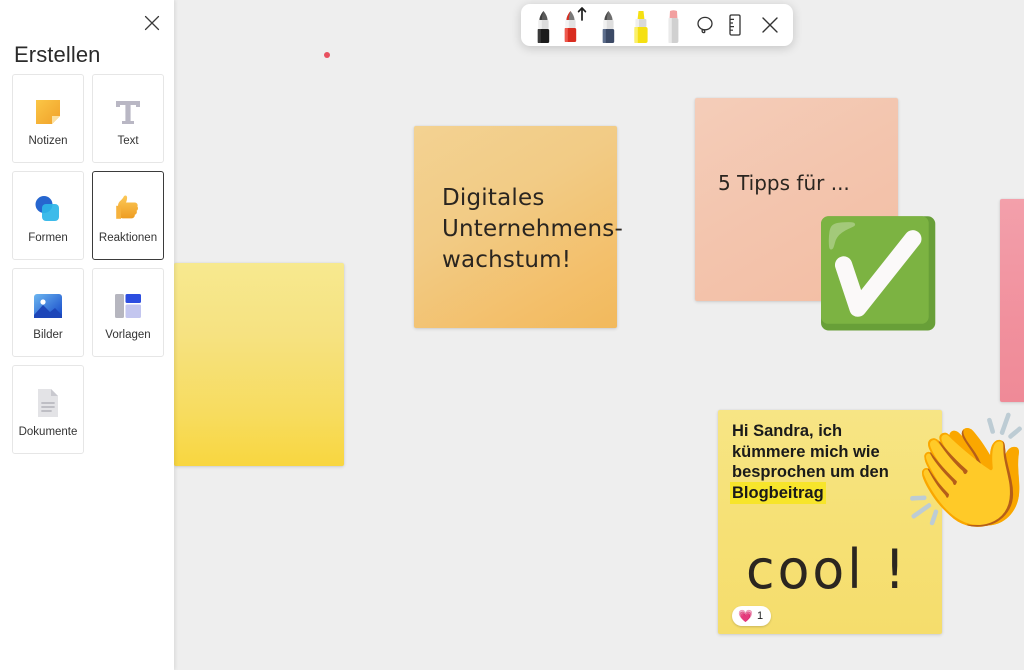 The width and height of the screenshot is (1024, 670). I want to click on highlighter-yellow-button, so click(640, 25).